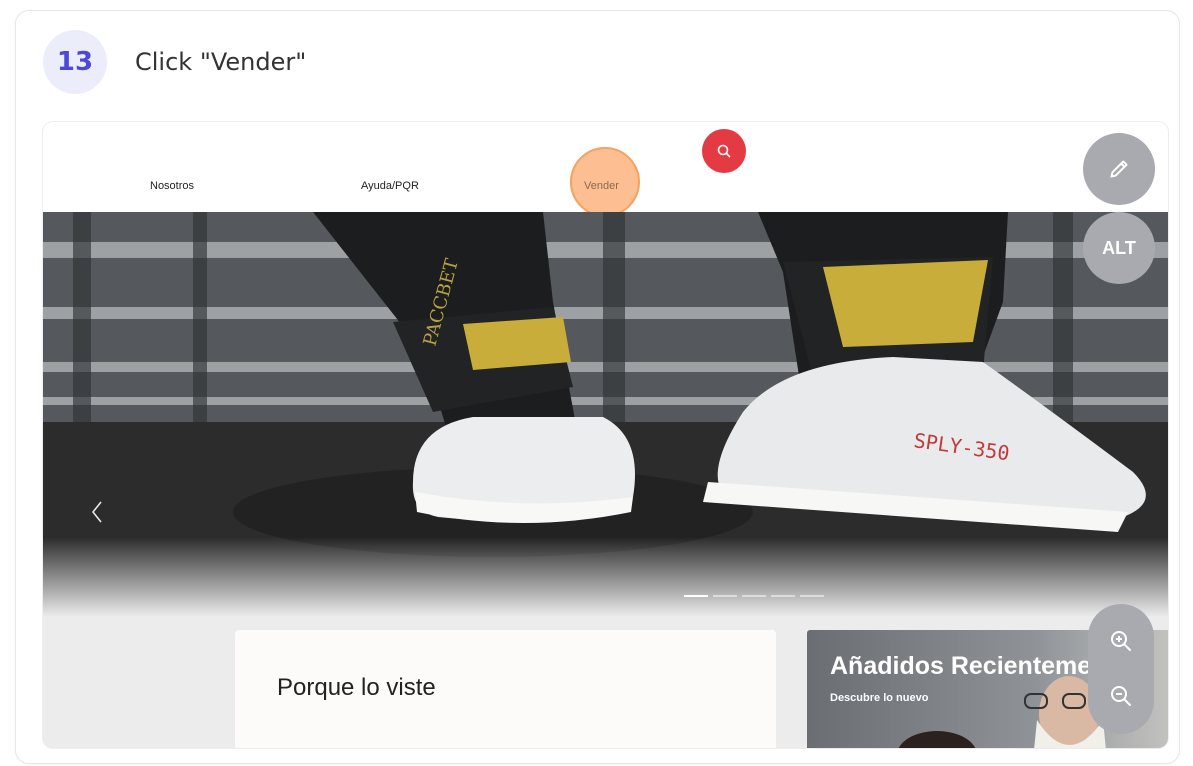 This screenshot has height=766, width=1193. What do you see at coordinates (605, 169) in the screenshot?
I see `site-navbar: Nosotros Ayuda/PQR Vender` at bounding box center [605, 169].